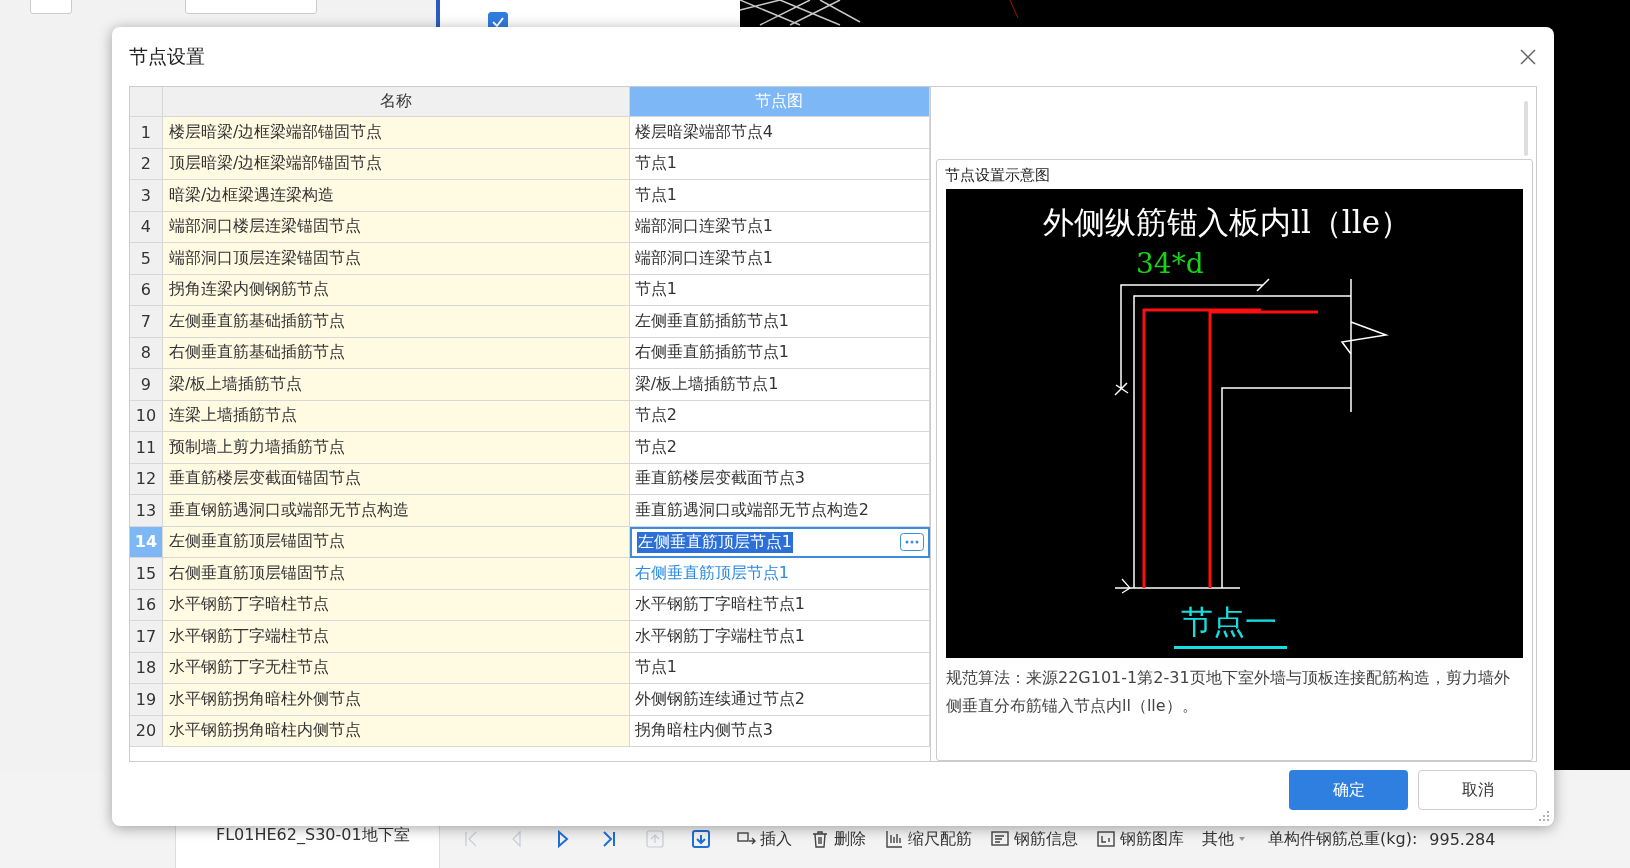 This screenshot has width=1630, height=868. What do you see at coordinates (396, 102) in the screenshot?
I see `column-header: 名称` at bounding box center [396, 102].